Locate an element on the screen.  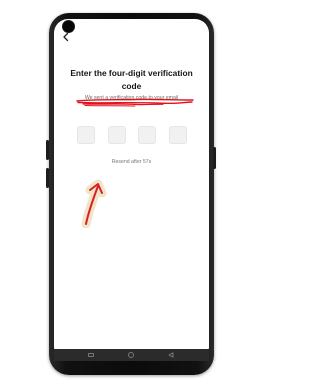
back-icon is located at coordinates (171, 355).